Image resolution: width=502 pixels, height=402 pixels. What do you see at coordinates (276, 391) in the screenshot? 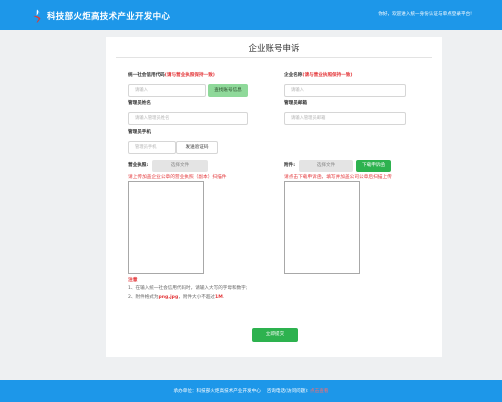
I see `footer-phone-label: 咨询电话` at bounding box center [276, 391].